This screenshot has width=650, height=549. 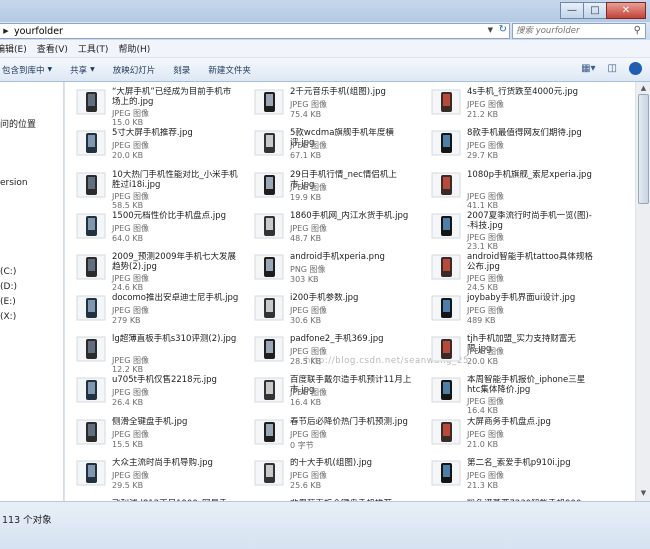 What do you see at coordinates (151, 105) in the screenshot?
I see `file-item: “大屏手机”已经成为目前手机市场上的.jpg JPEG 图像 15.0 KB` at bounding box center [151, 105].